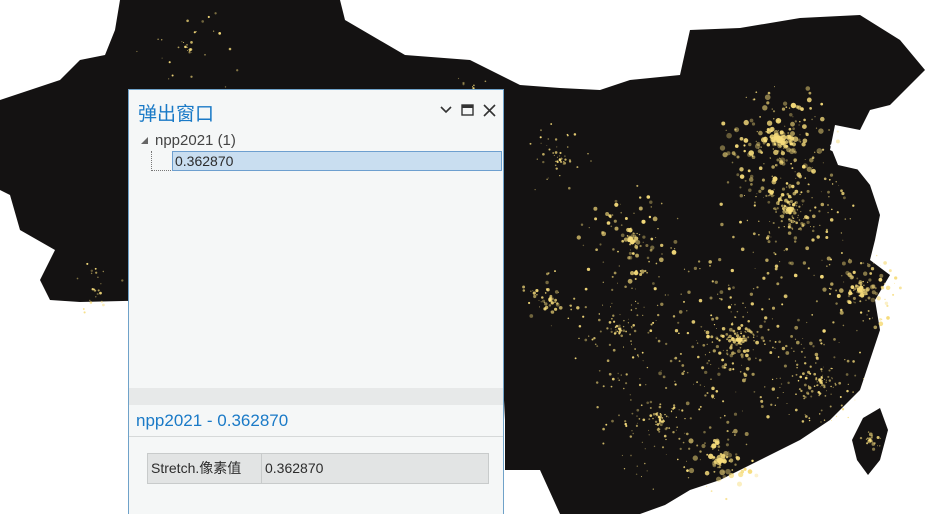 The image size is (940, 514). What do you see at coordinates (337, 161) in the screenshot?
I see `tree-item-selected-value: 0.362870` at bounding box center [337, 161].